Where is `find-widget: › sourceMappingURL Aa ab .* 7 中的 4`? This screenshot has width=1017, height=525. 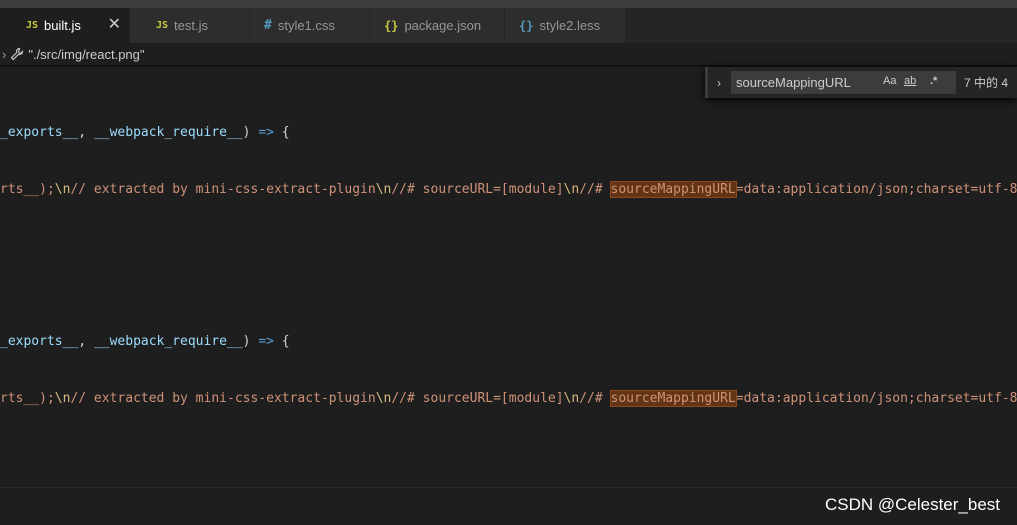
find-widget: › sourceMappingURL Aa ab .* 7 中的 4 is located at coordinates (861, 82).